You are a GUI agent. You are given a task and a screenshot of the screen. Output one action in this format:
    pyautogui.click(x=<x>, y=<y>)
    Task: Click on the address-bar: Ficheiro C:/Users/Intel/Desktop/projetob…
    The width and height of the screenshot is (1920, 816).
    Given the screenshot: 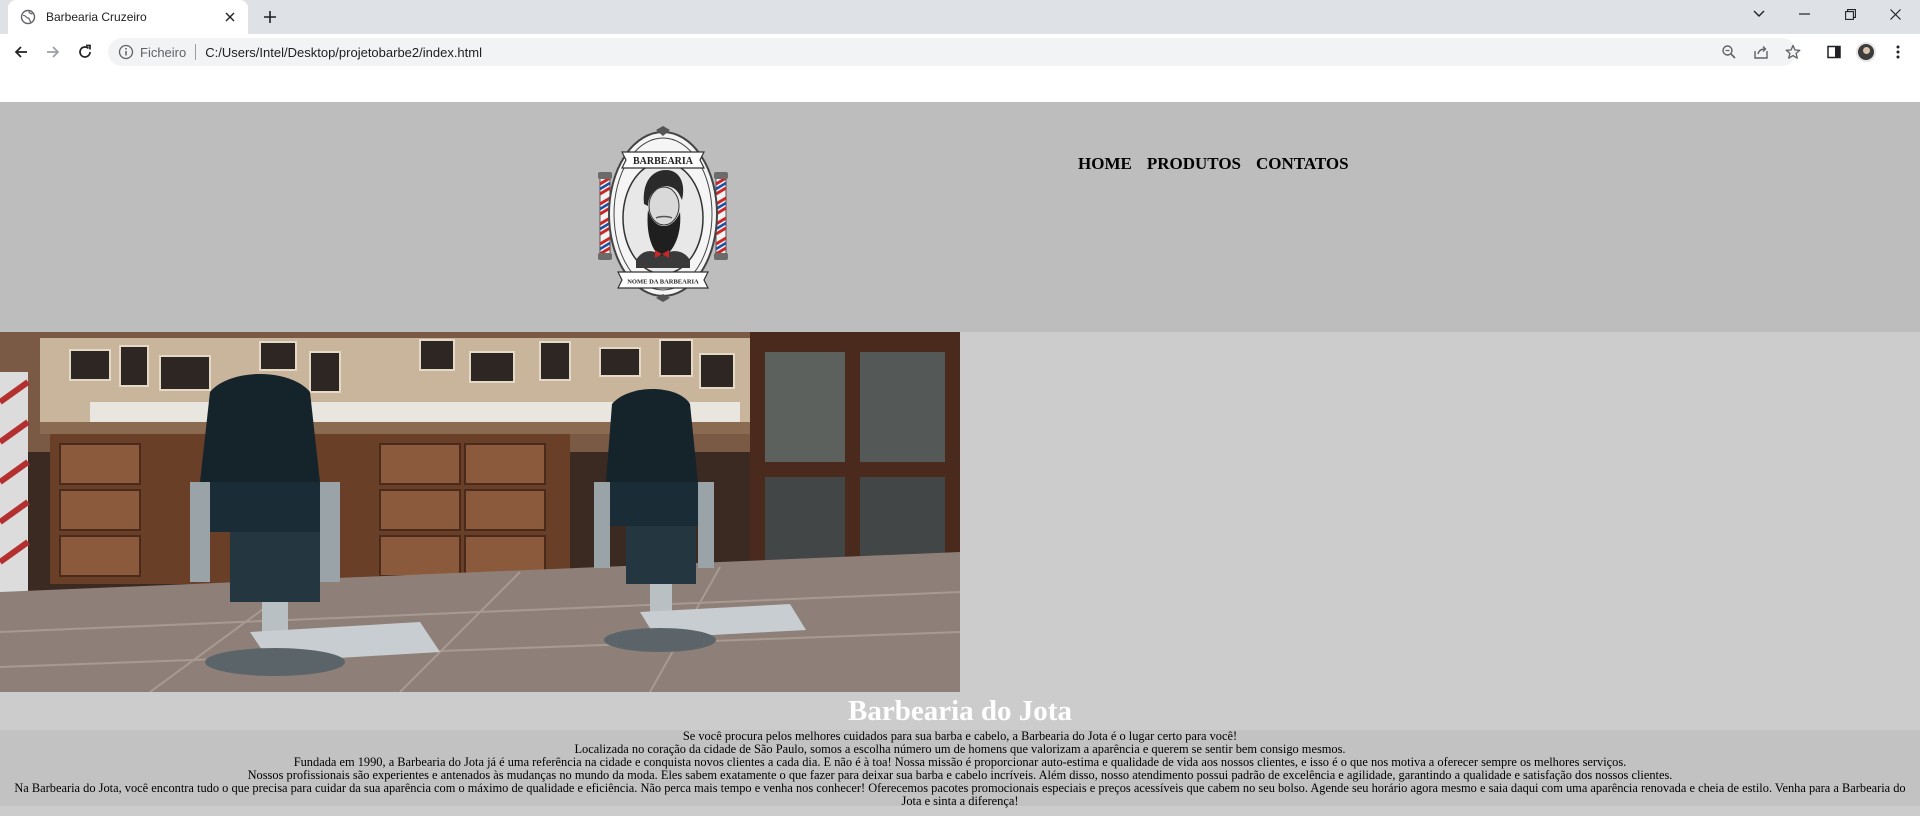 What is the action you would take?
    pyautogui.click(x=952, y=52)
    